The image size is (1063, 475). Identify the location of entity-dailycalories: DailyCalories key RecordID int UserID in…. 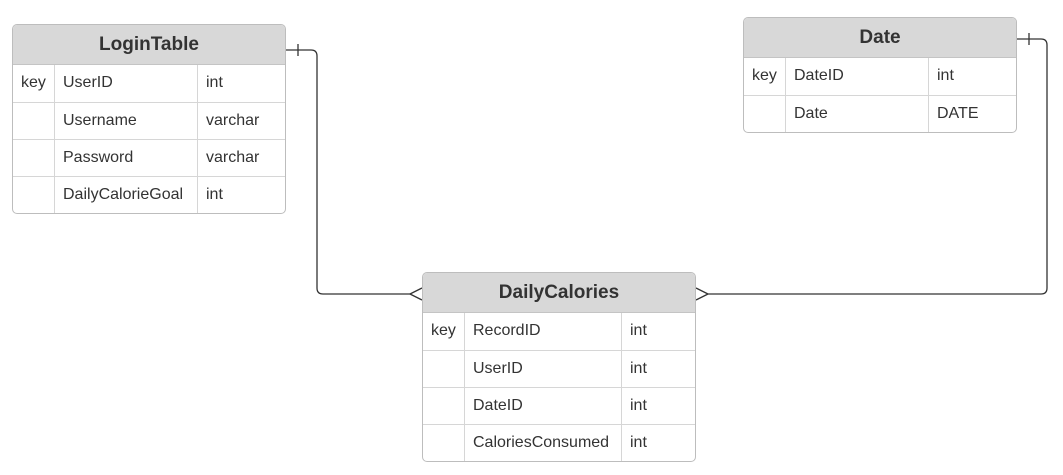
(559, 367).